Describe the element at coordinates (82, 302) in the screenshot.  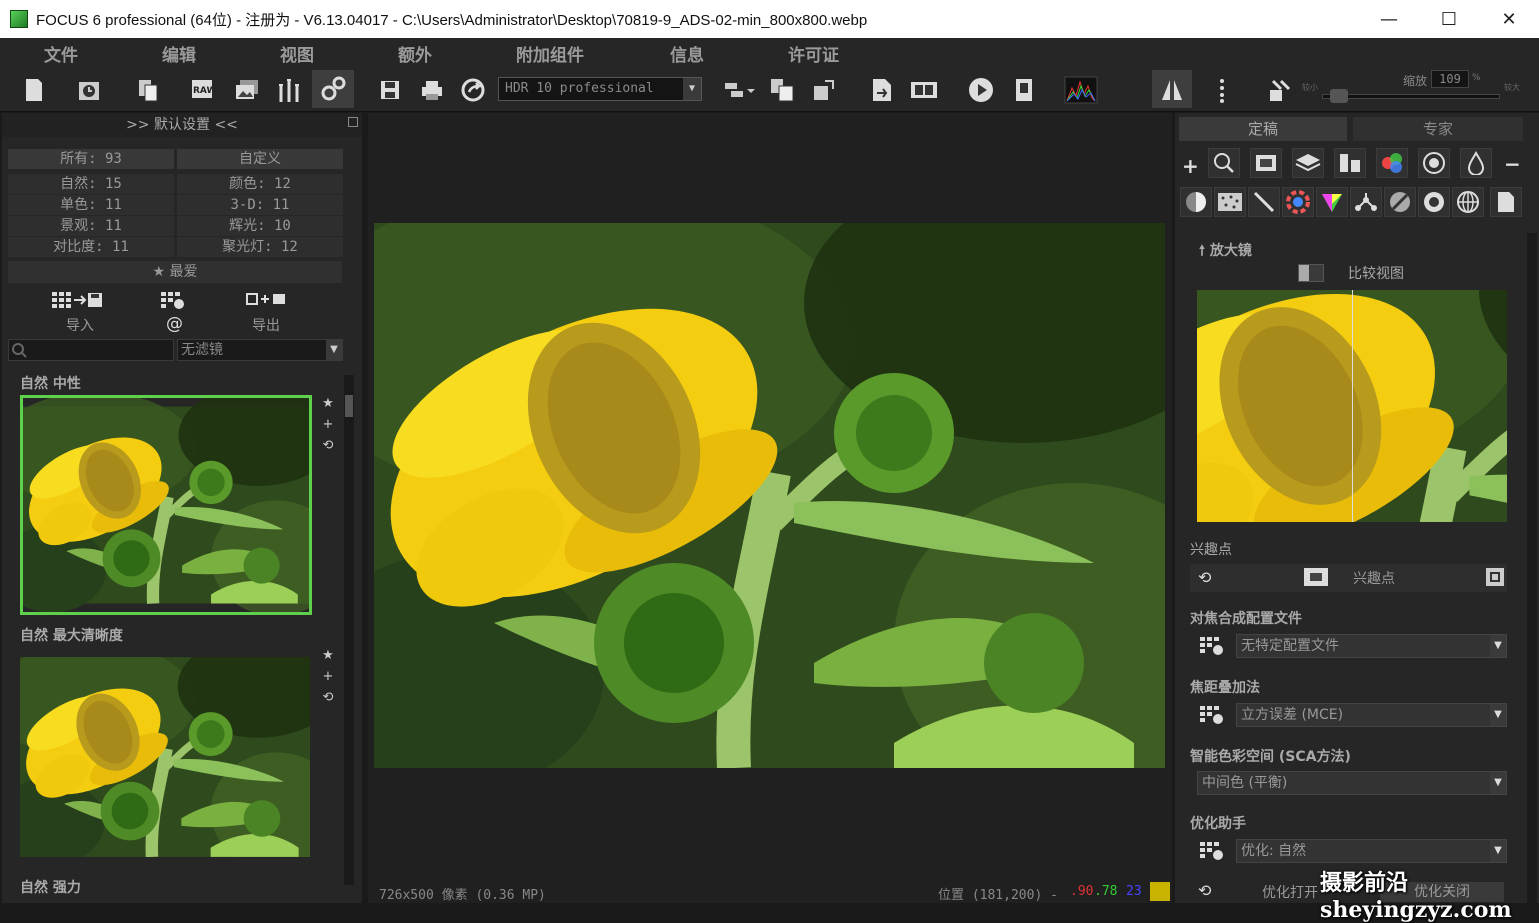
I see `import-grid-icon` at that location.